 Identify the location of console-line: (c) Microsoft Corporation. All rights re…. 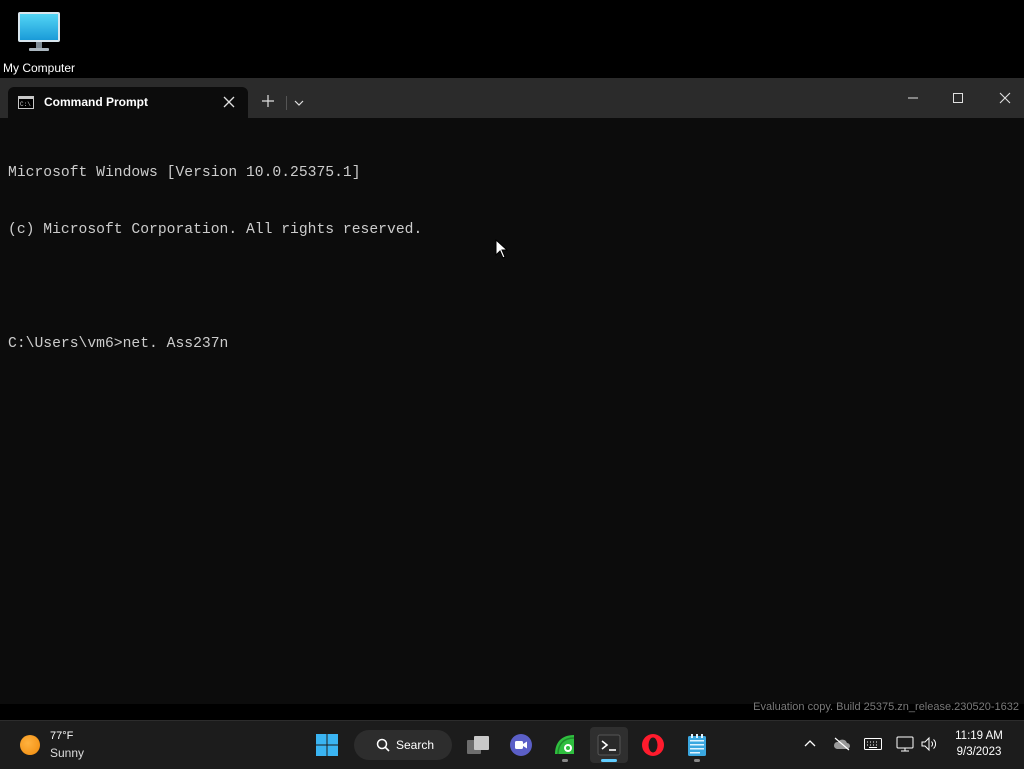
(215, 230).